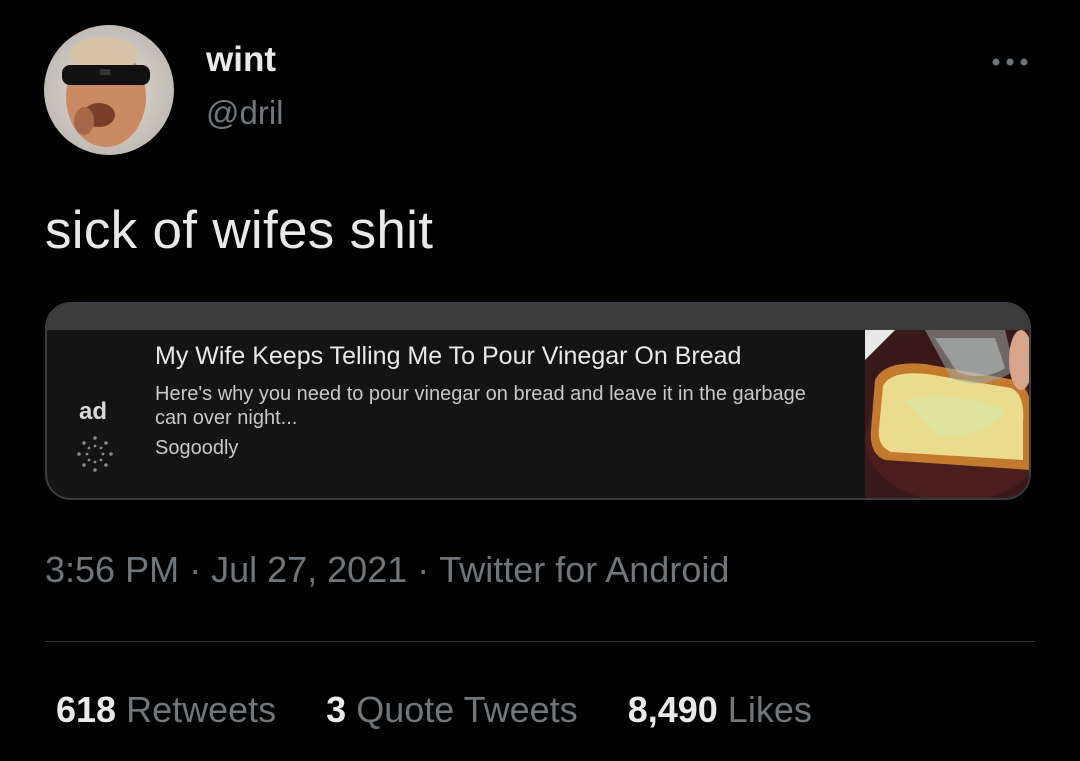 The image size is (1080, 761). I want to click on tweet-timestamp: 3:56 PM · Jul 27, 2021 · Twitter for Android, so click(387, 570).